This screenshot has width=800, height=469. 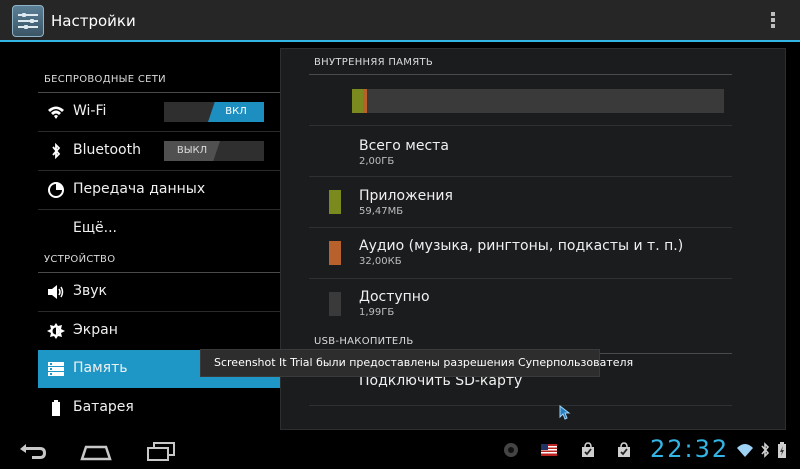 I want to click on audio-color-swatch, so click(x=335, y=253).